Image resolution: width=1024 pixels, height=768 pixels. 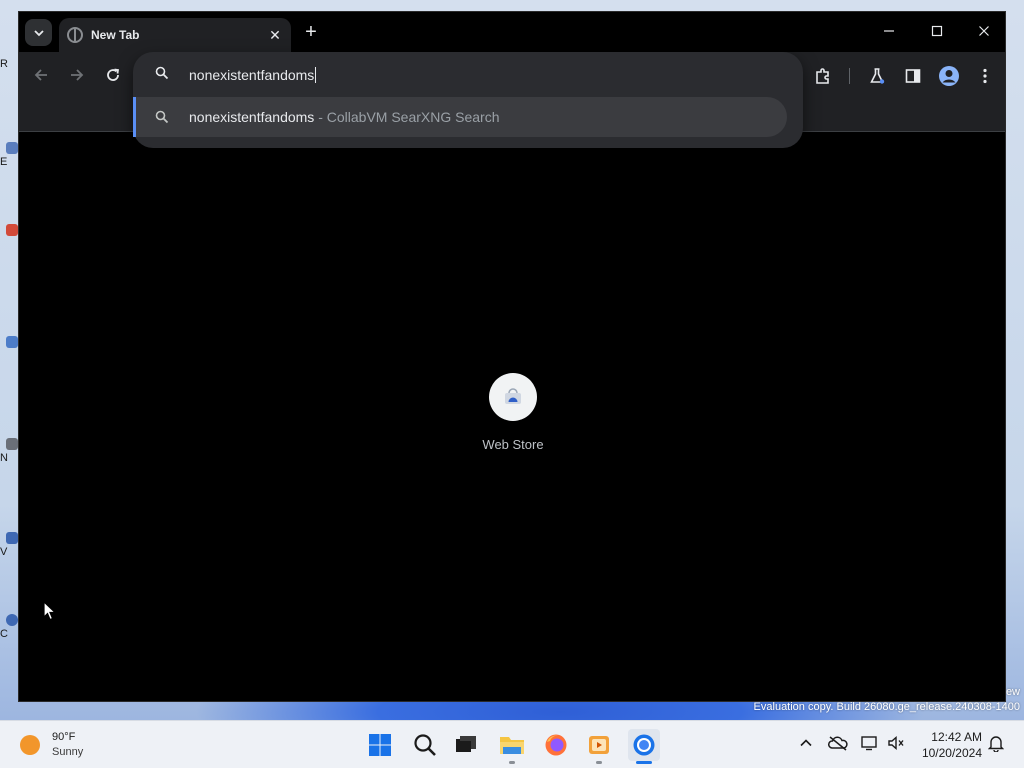 I want to click on mouse-cursor-icon, so click(x=50, y=611).